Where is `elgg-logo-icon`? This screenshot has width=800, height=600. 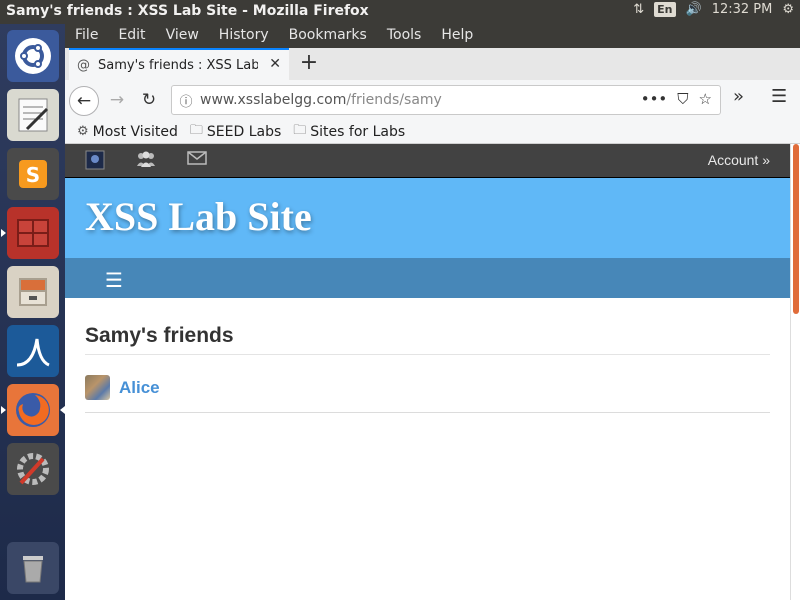
elgg-logo-icon is located at coordinates (95, 162).